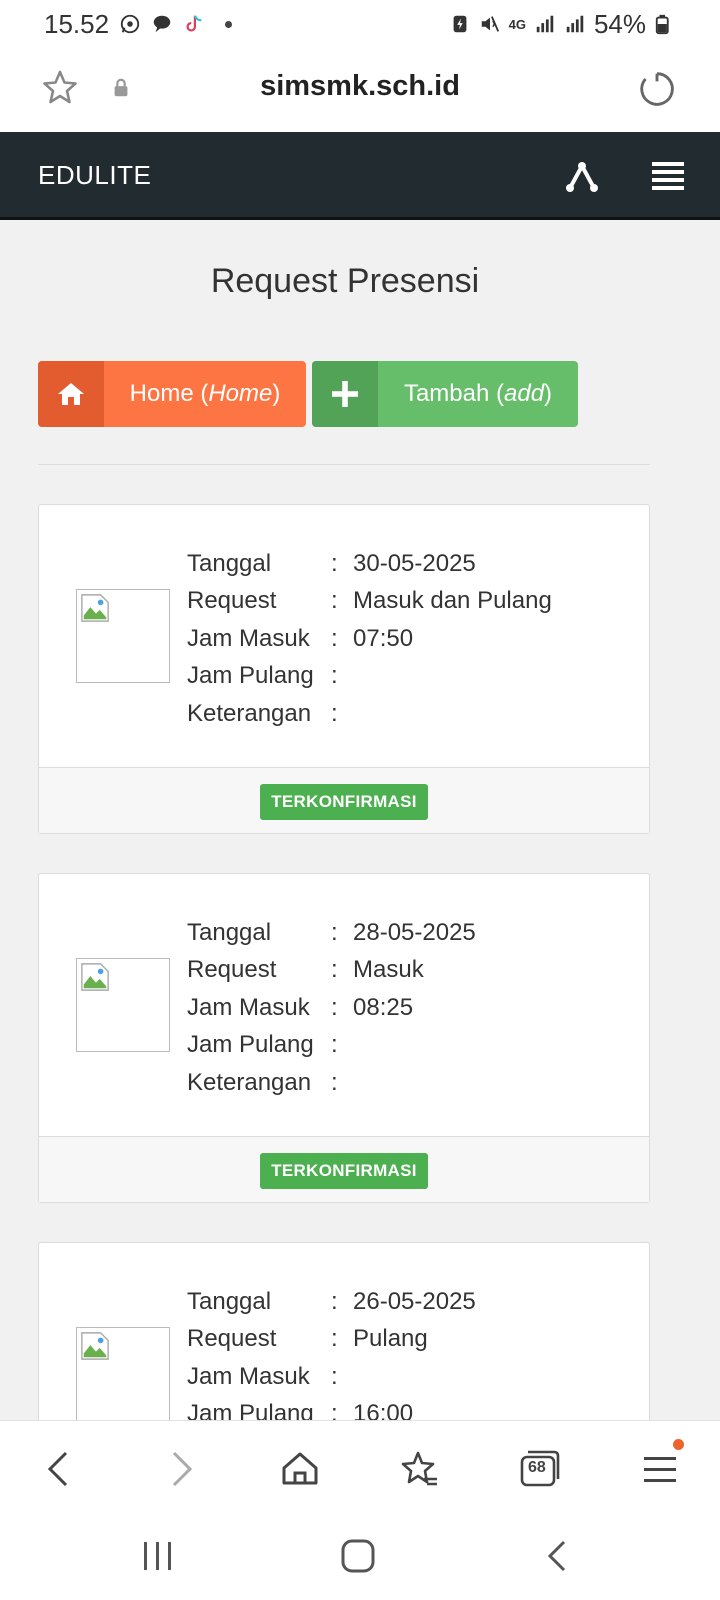  What do you see at coordinates (383, 638) in the screenshot?
I see `value-jam-masuk: 07:50` at bounding box center [383, 638].